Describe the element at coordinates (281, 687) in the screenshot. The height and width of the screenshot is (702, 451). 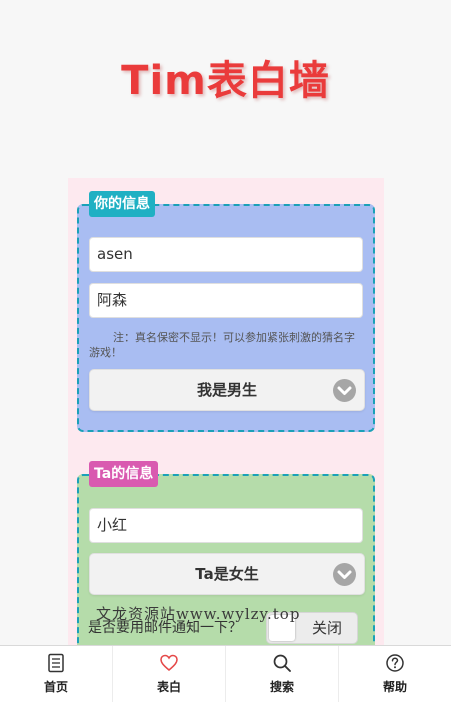
I see `tab-search-label: 搜索` at that location.